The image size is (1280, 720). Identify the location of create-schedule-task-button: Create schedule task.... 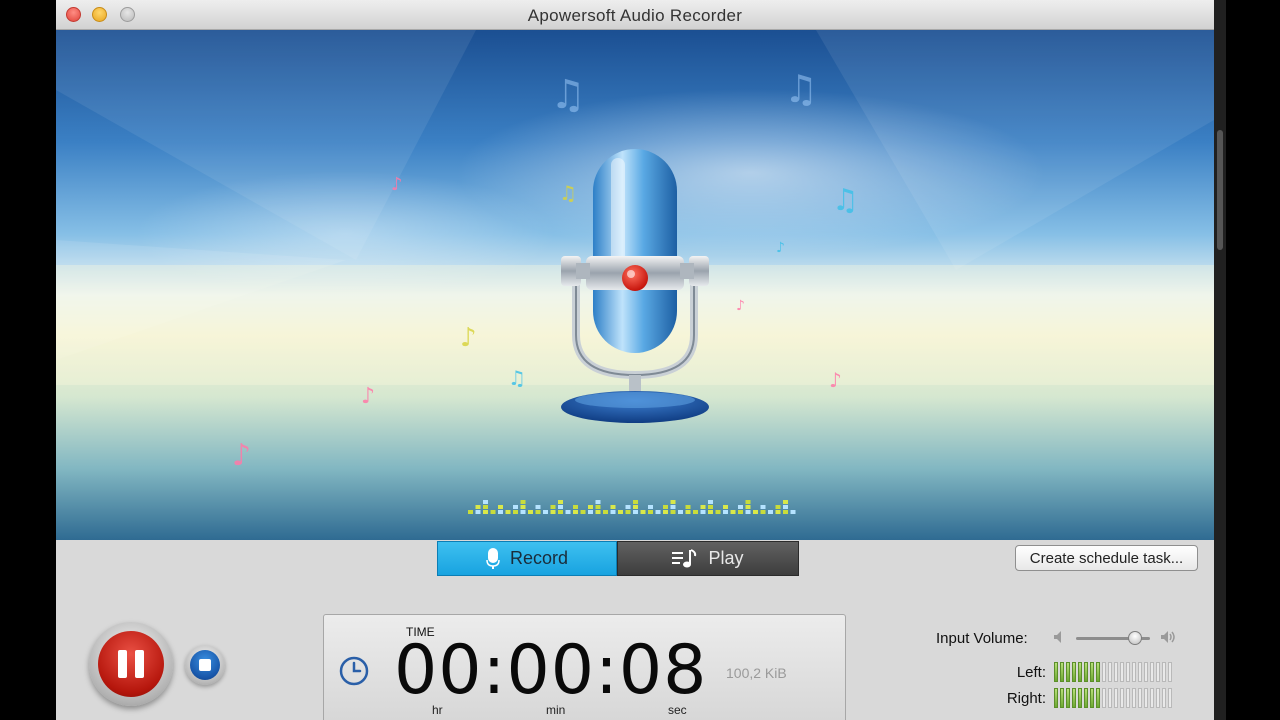
(1106, 558).